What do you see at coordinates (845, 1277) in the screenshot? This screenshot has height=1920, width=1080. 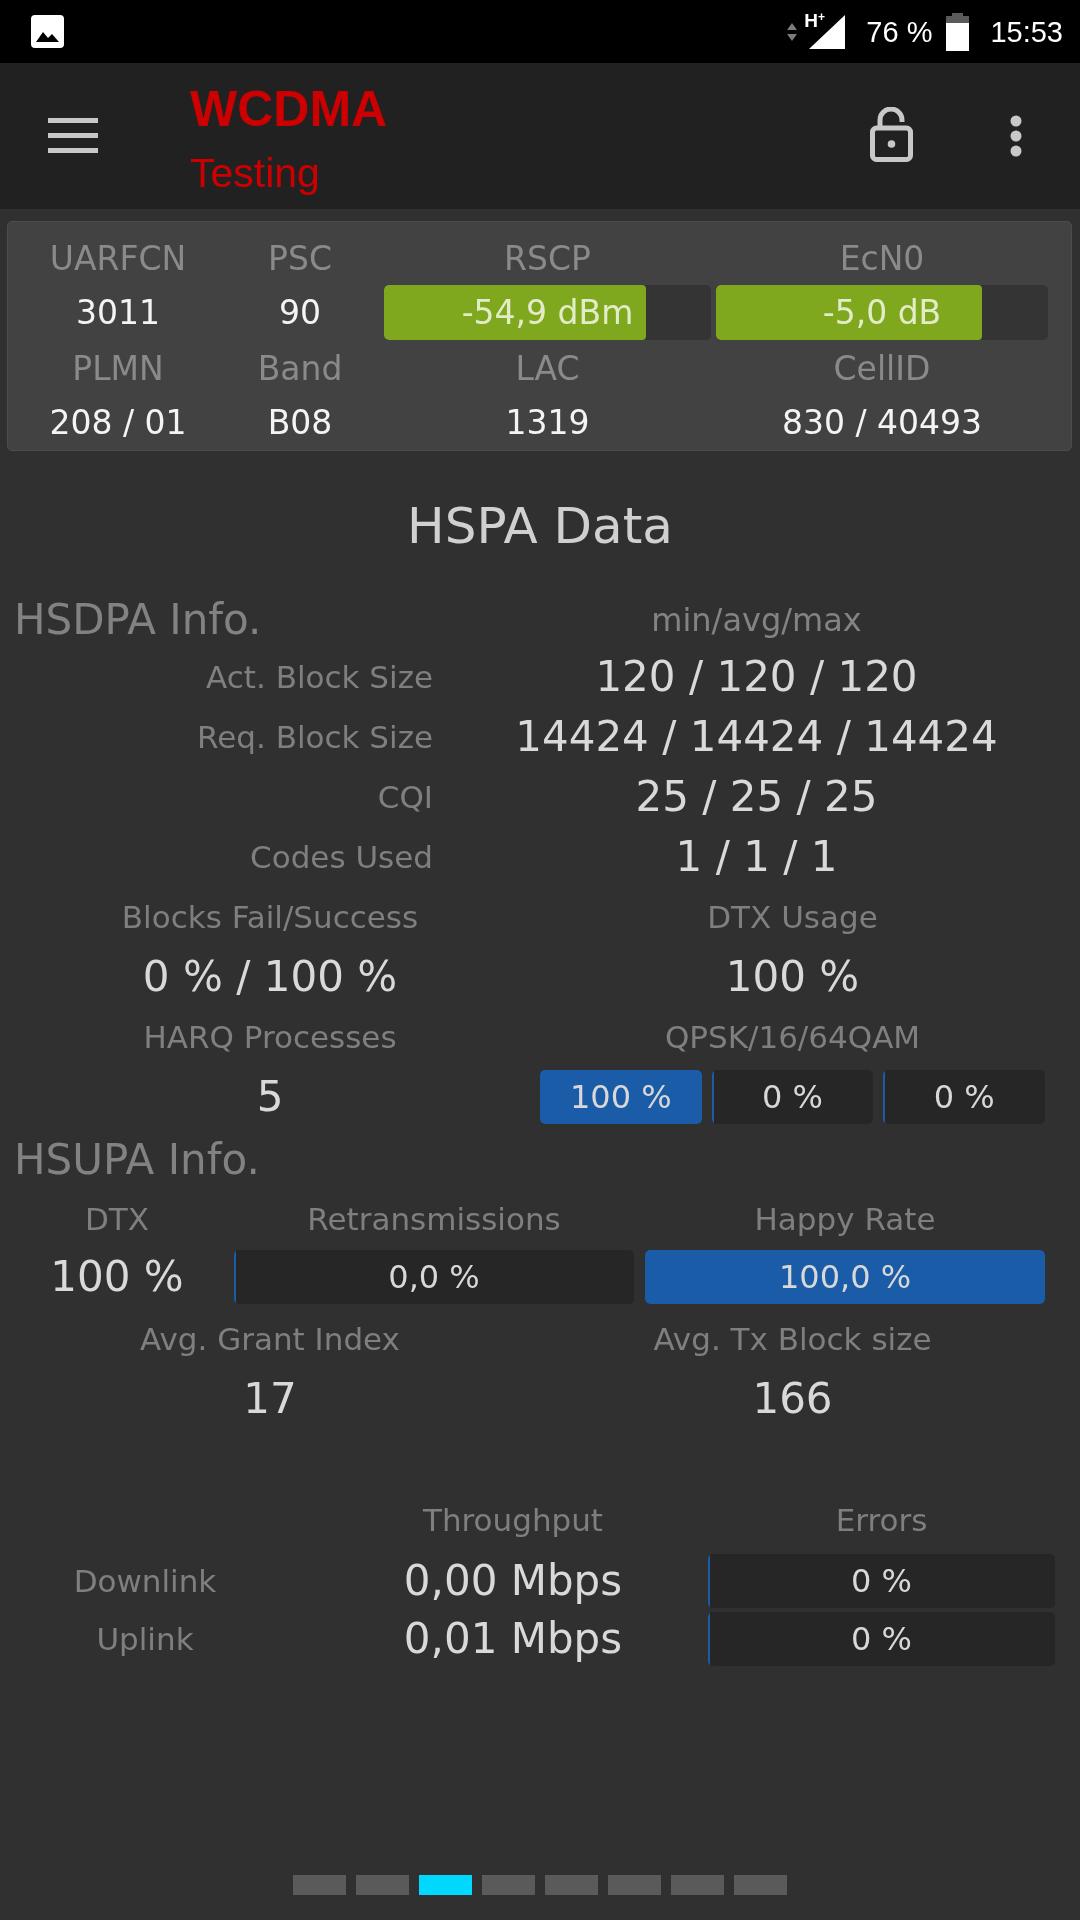 I see `meter-value: 100,0 %` at bounding box center [845, 1277].